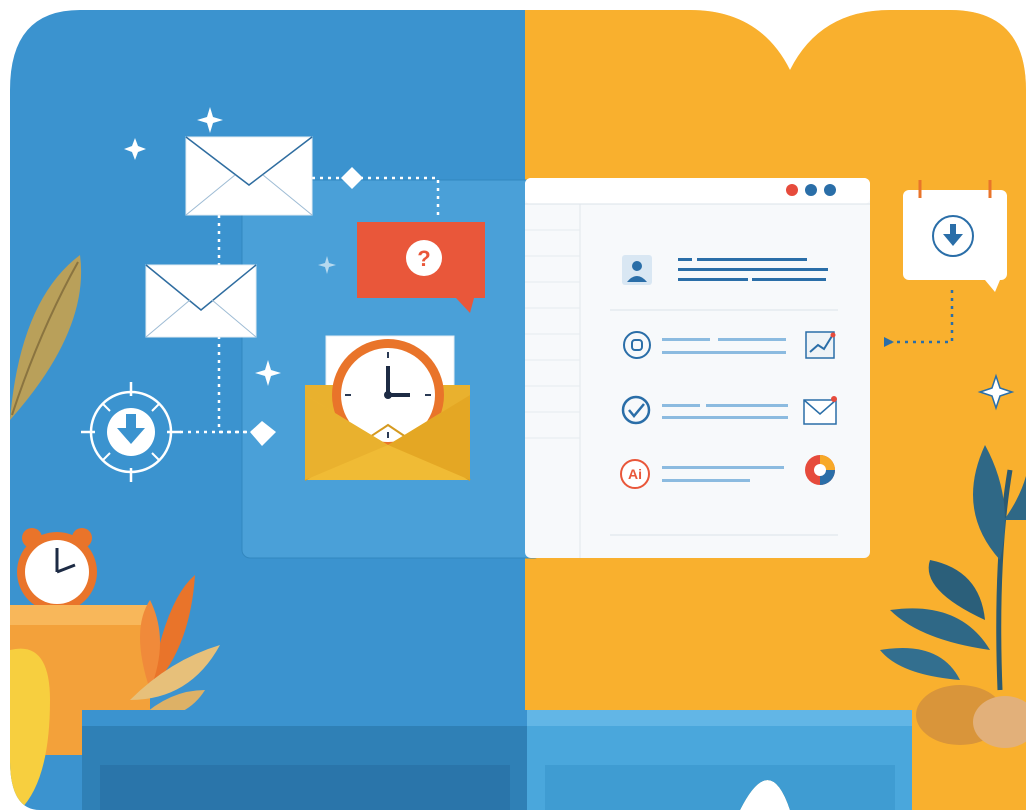 This screenshot has width=1026, height=810. I want to click on calendar-download-icon, so click(955, 236).